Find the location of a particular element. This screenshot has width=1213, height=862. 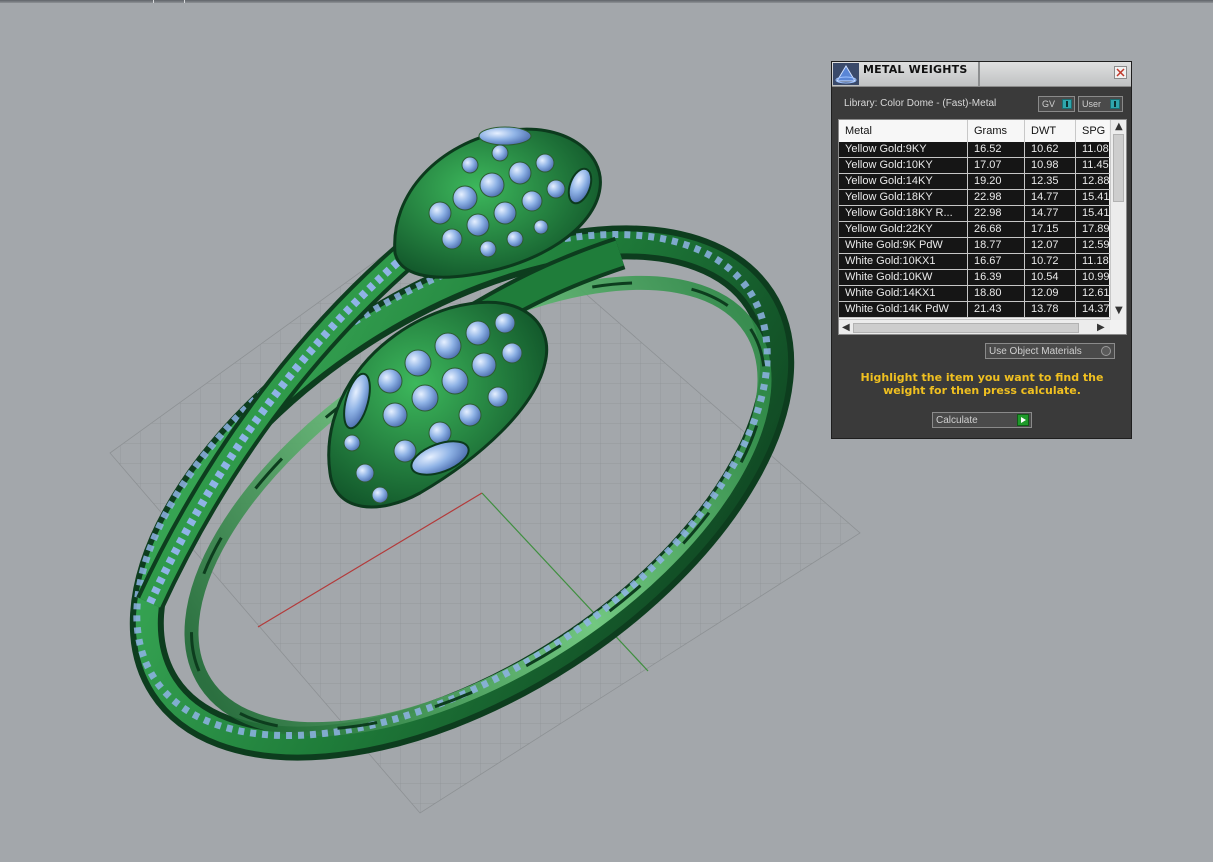

panel-titlebar: METAL WEIGHTS is located at coordinates (981, 74).